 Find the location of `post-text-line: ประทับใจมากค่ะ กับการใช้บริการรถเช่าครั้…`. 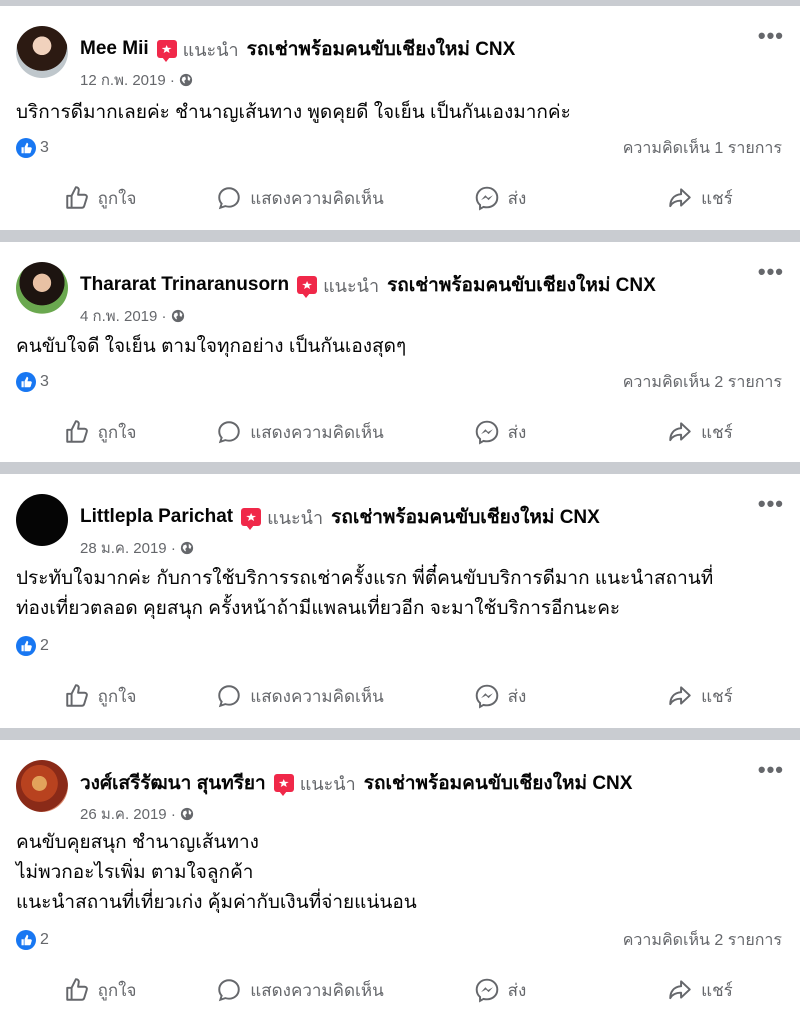

post-text-line: ประทับใจมากค่ะ กับการใช้บริการรถเช่าครั้… is located at coordinates (365, 578).